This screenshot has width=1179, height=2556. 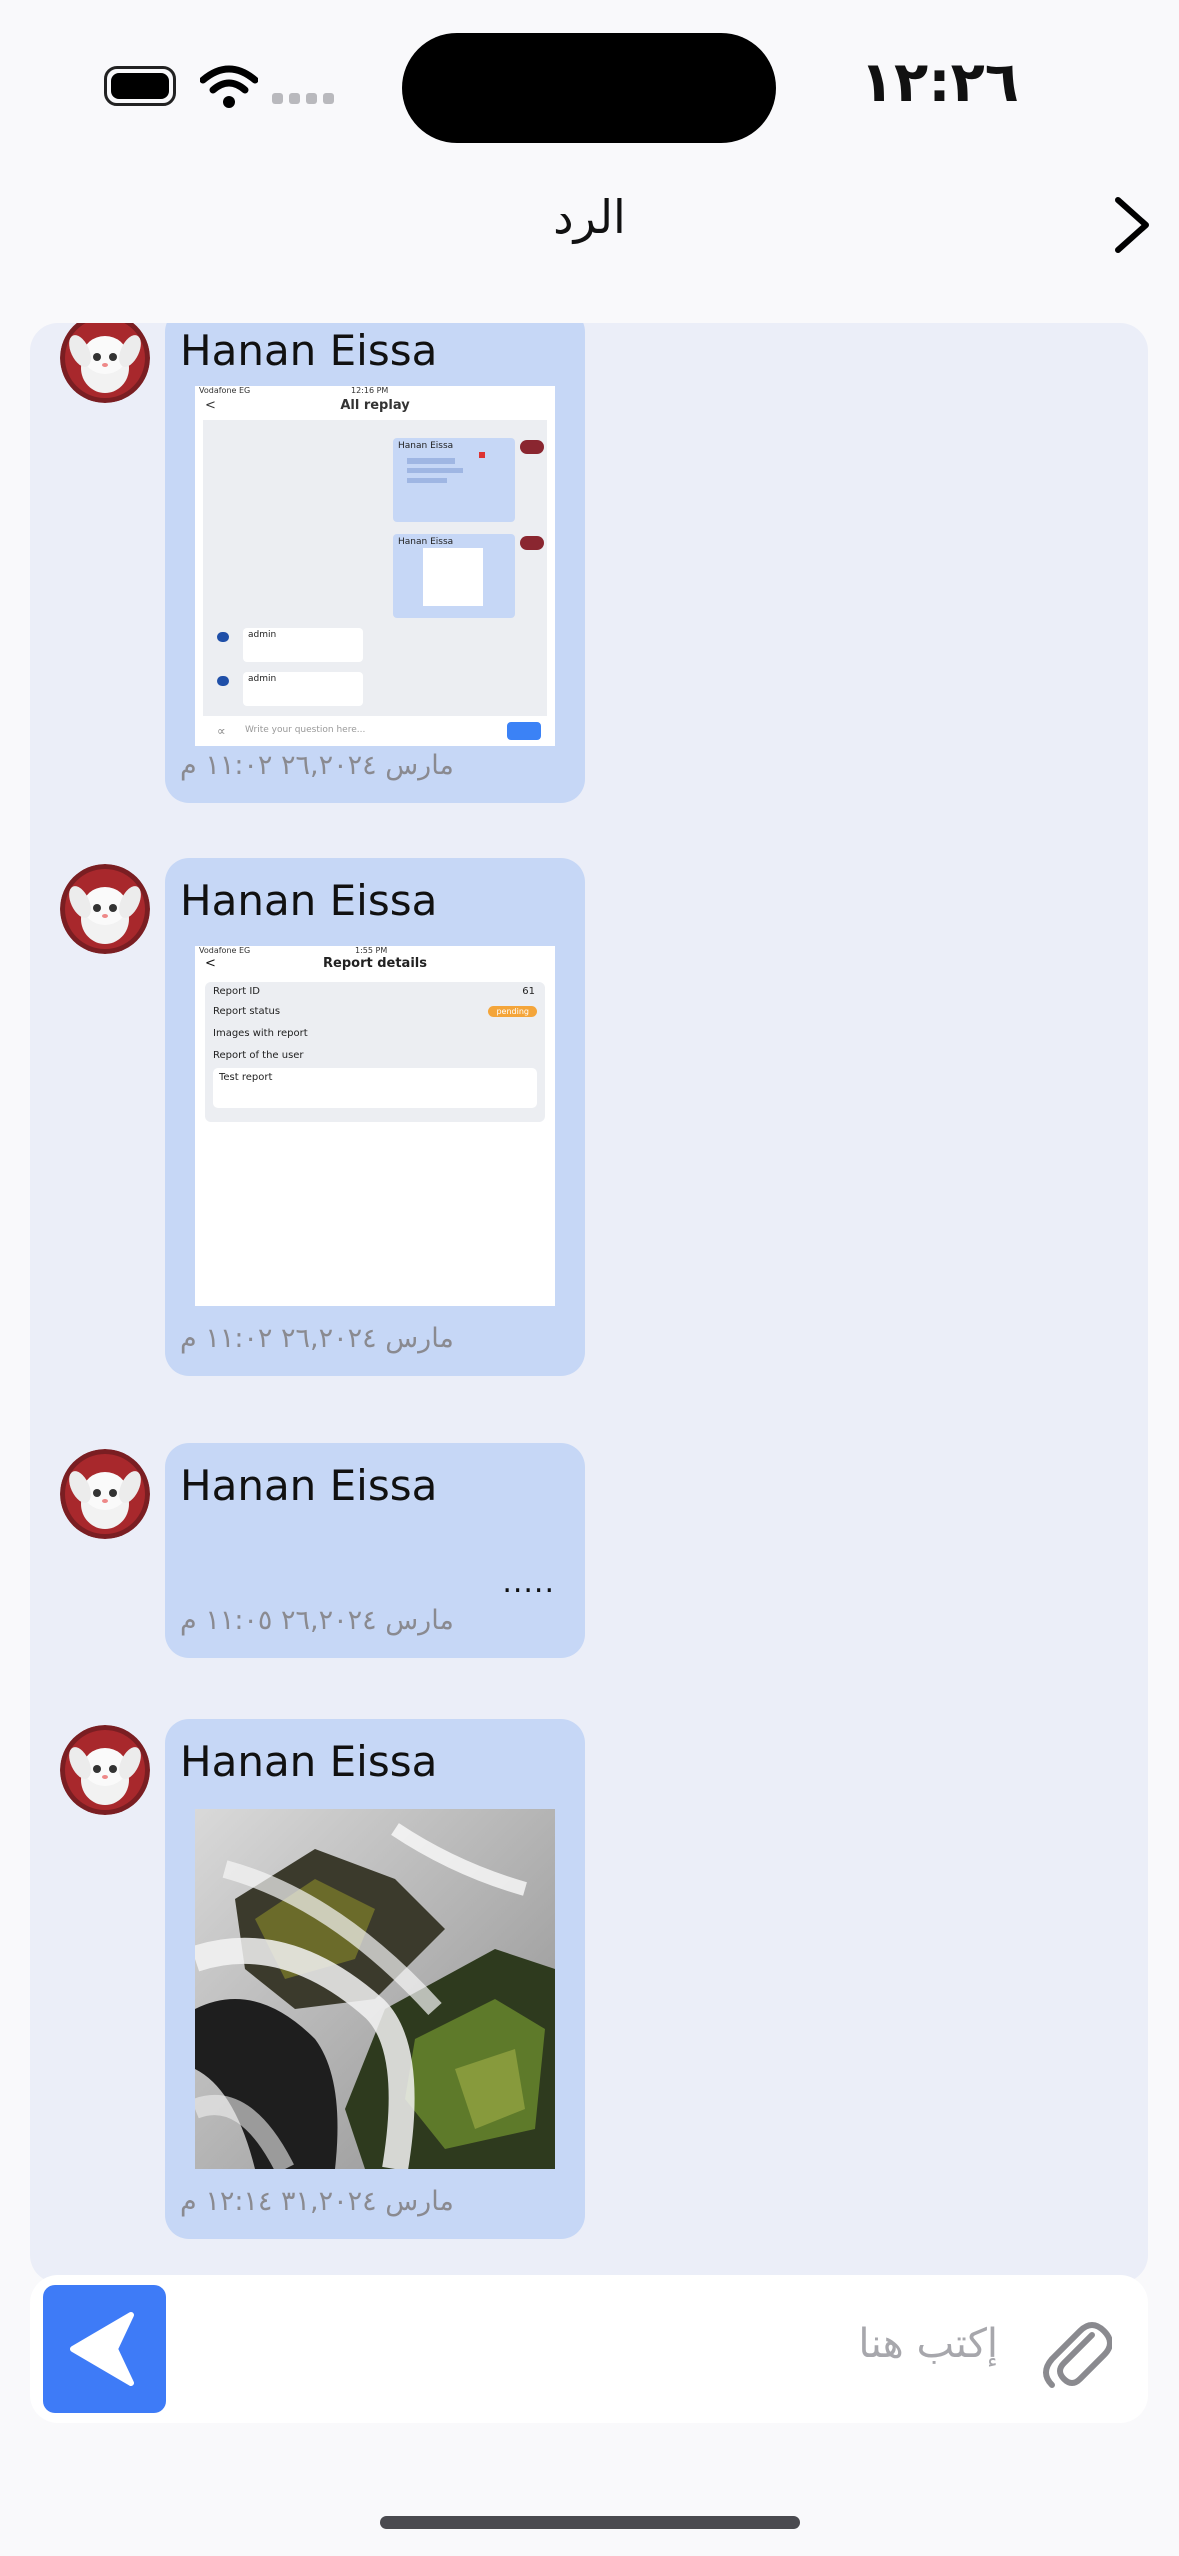 I want to click on mini-paperclip-icon: ∝, so click(x=221, y=731).